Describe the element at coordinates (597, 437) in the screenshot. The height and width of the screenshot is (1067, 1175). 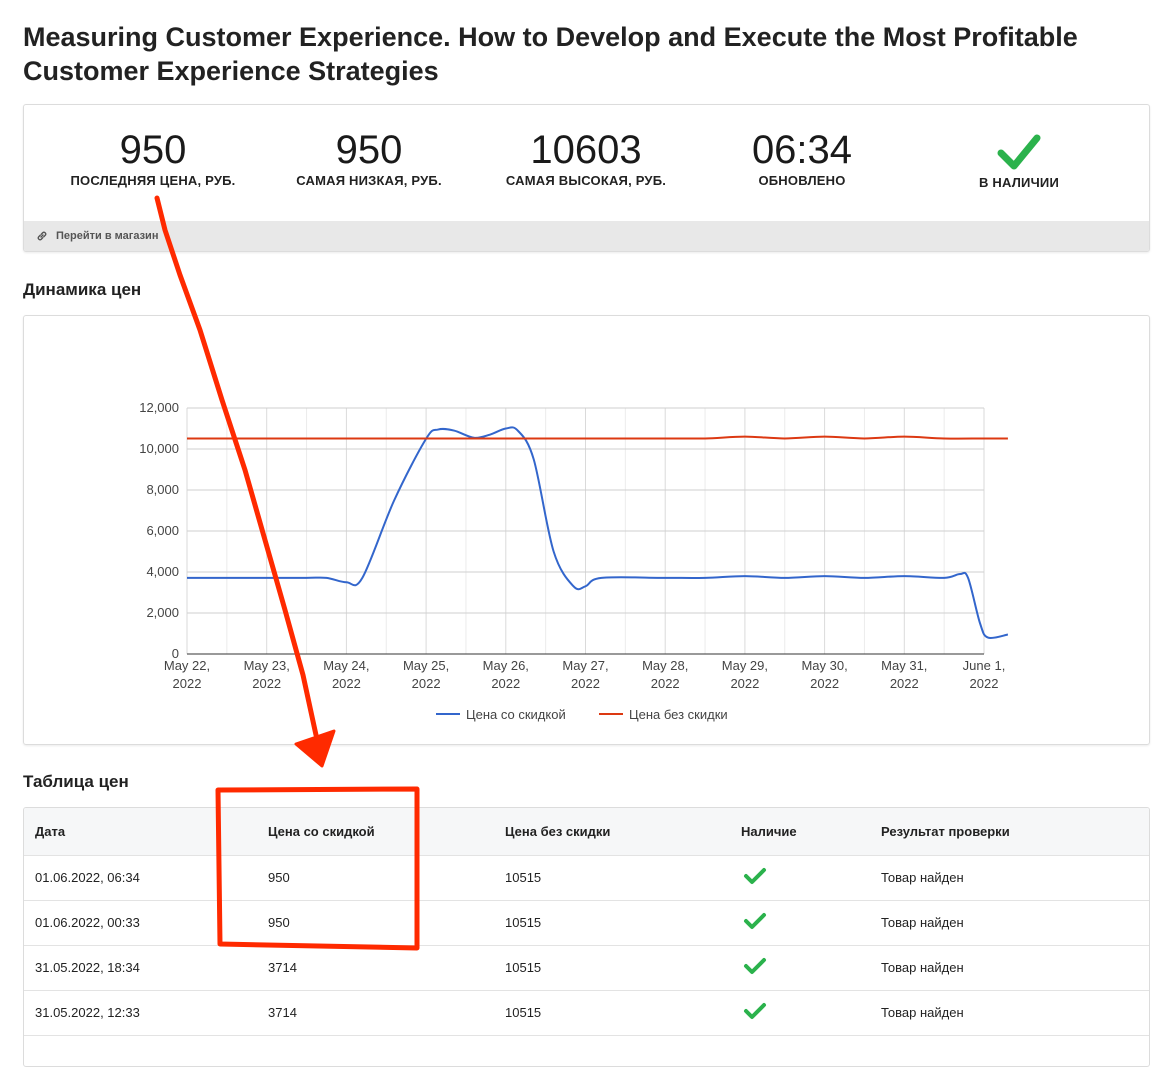
I see `series-line-regular` at that location.